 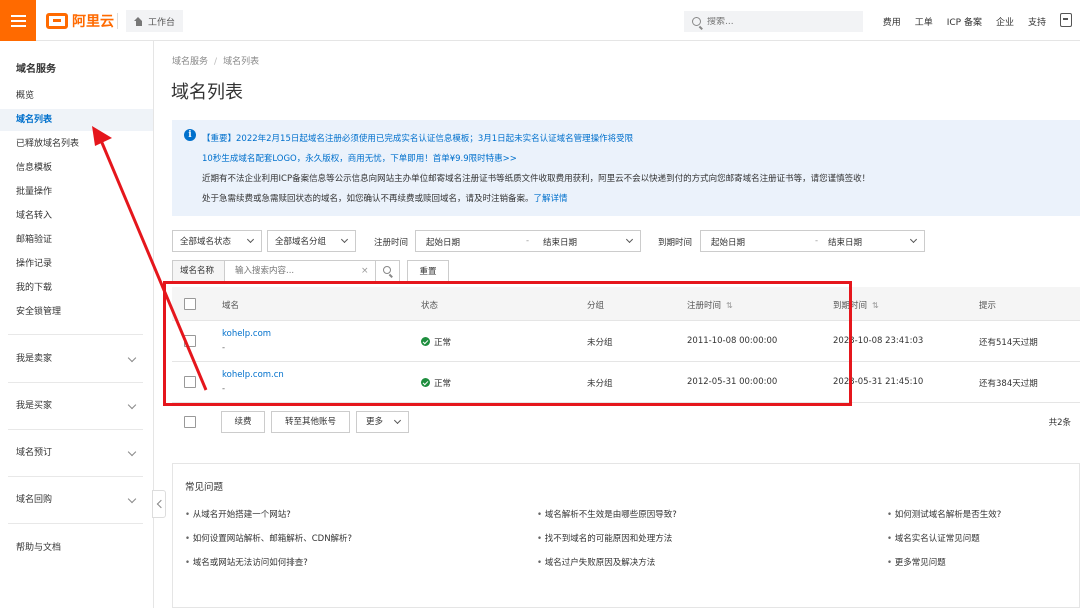 What do you see at coordinates (76, 359) in the screenshot?
I see `sidebar-group-seller: 我是卖家` at bounding box center [76, 359].